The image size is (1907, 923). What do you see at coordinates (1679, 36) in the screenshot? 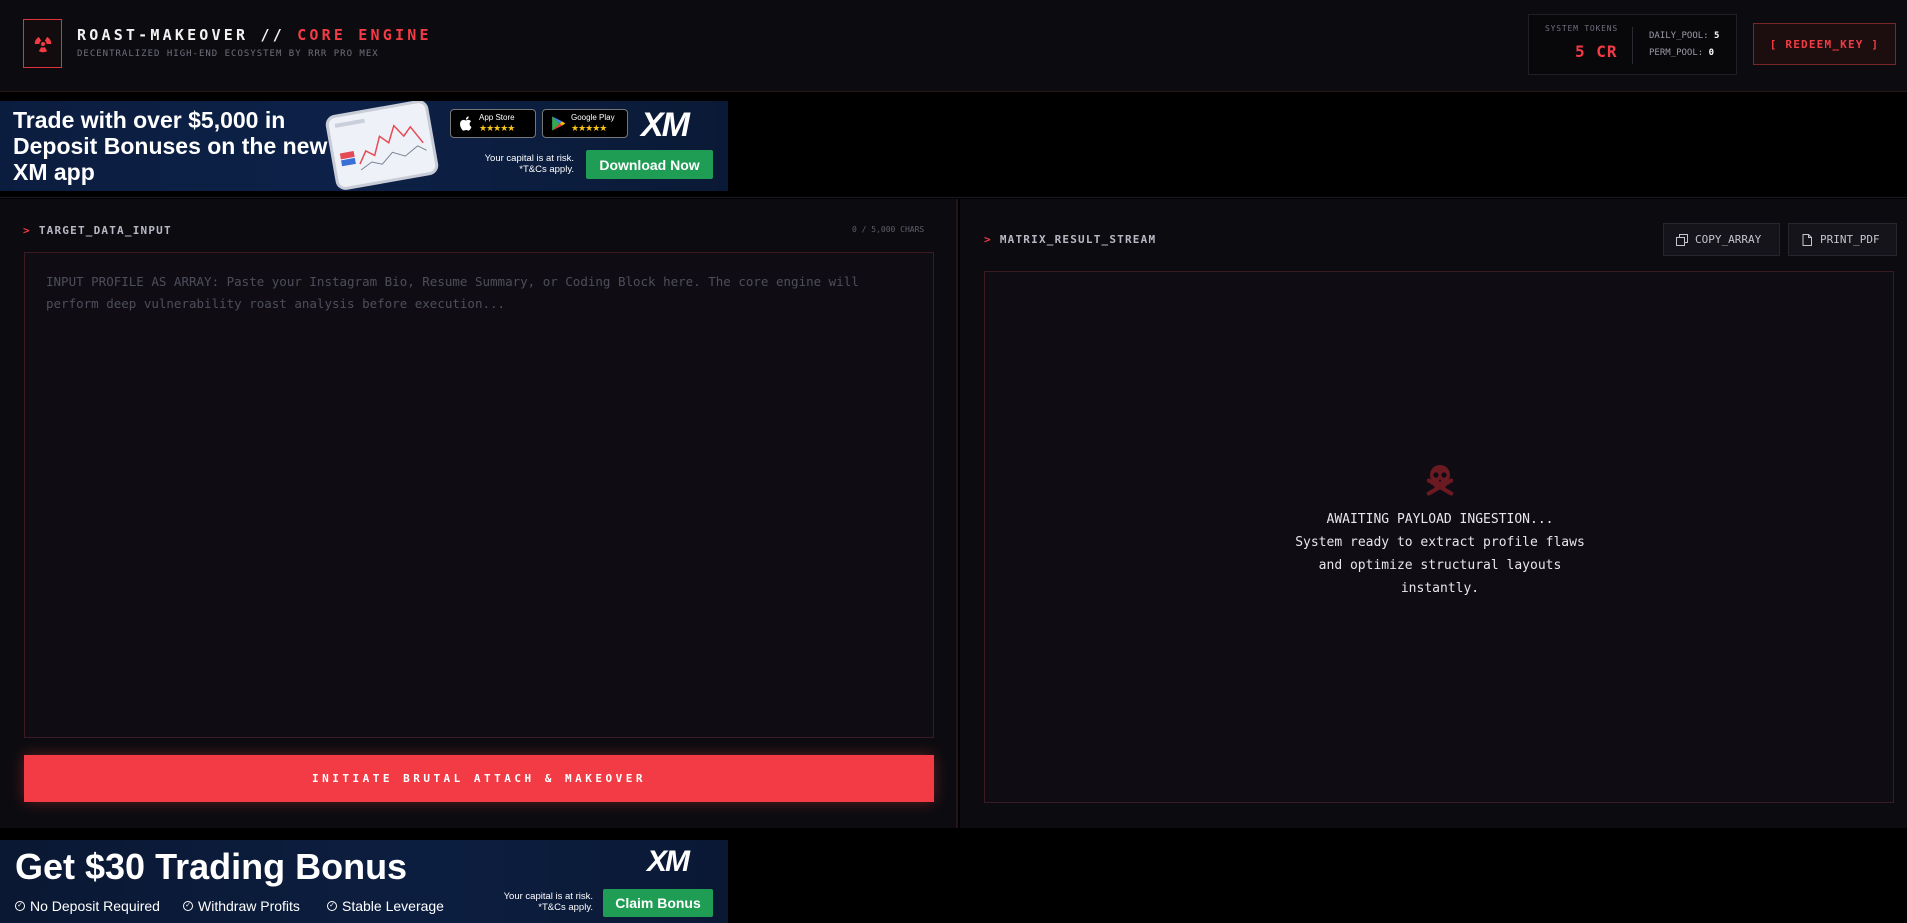
I see `daily-pool-label: DAILY_POOL:` at bounding box center [1679, 36].